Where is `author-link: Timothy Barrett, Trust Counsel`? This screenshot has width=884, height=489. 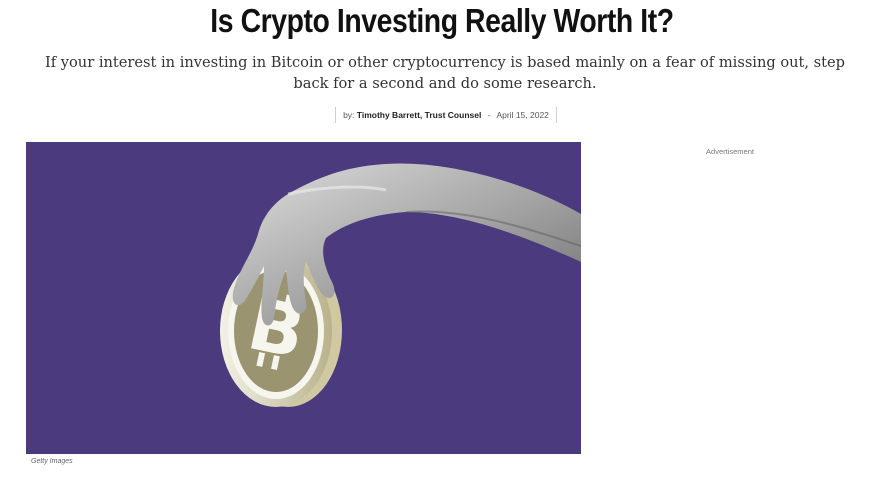 author-link: Timothy Barrett, Trust Counsel is located at coordinates (419, 115).